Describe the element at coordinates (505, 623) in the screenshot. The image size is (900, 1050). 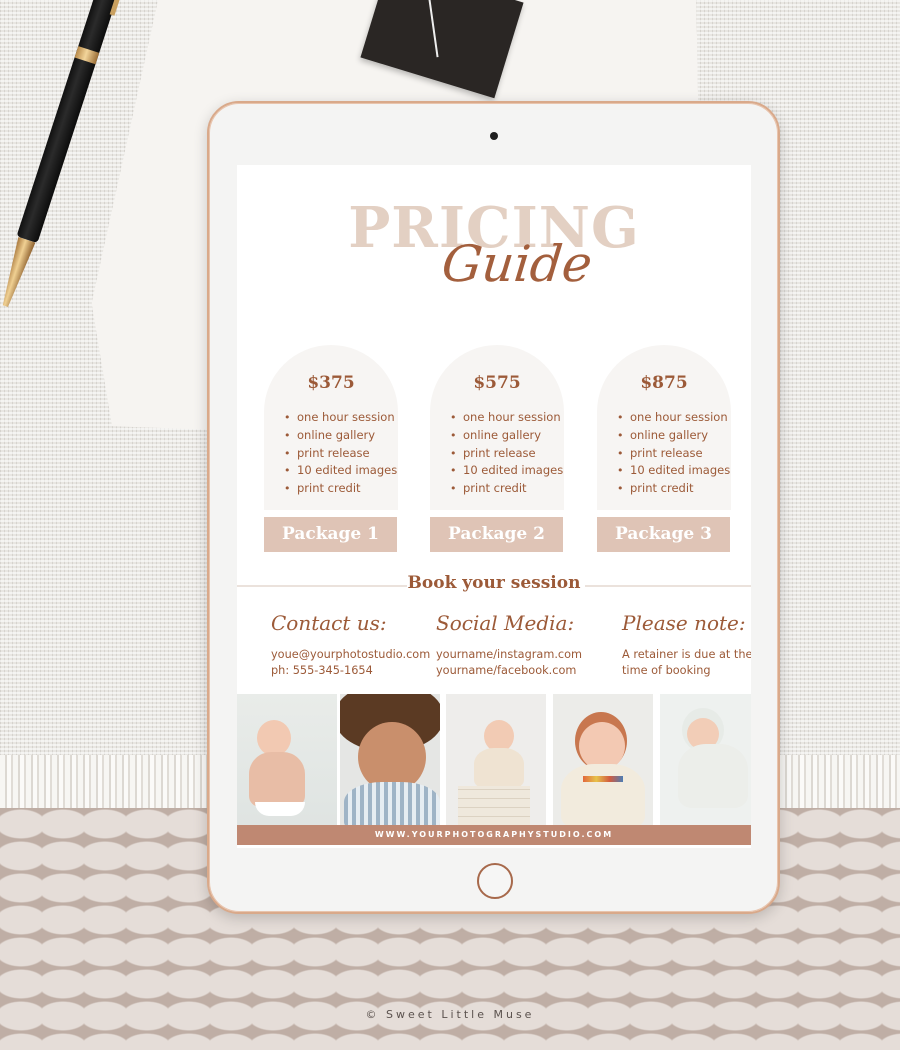
I see `social-heading: Social Media:` at that location.